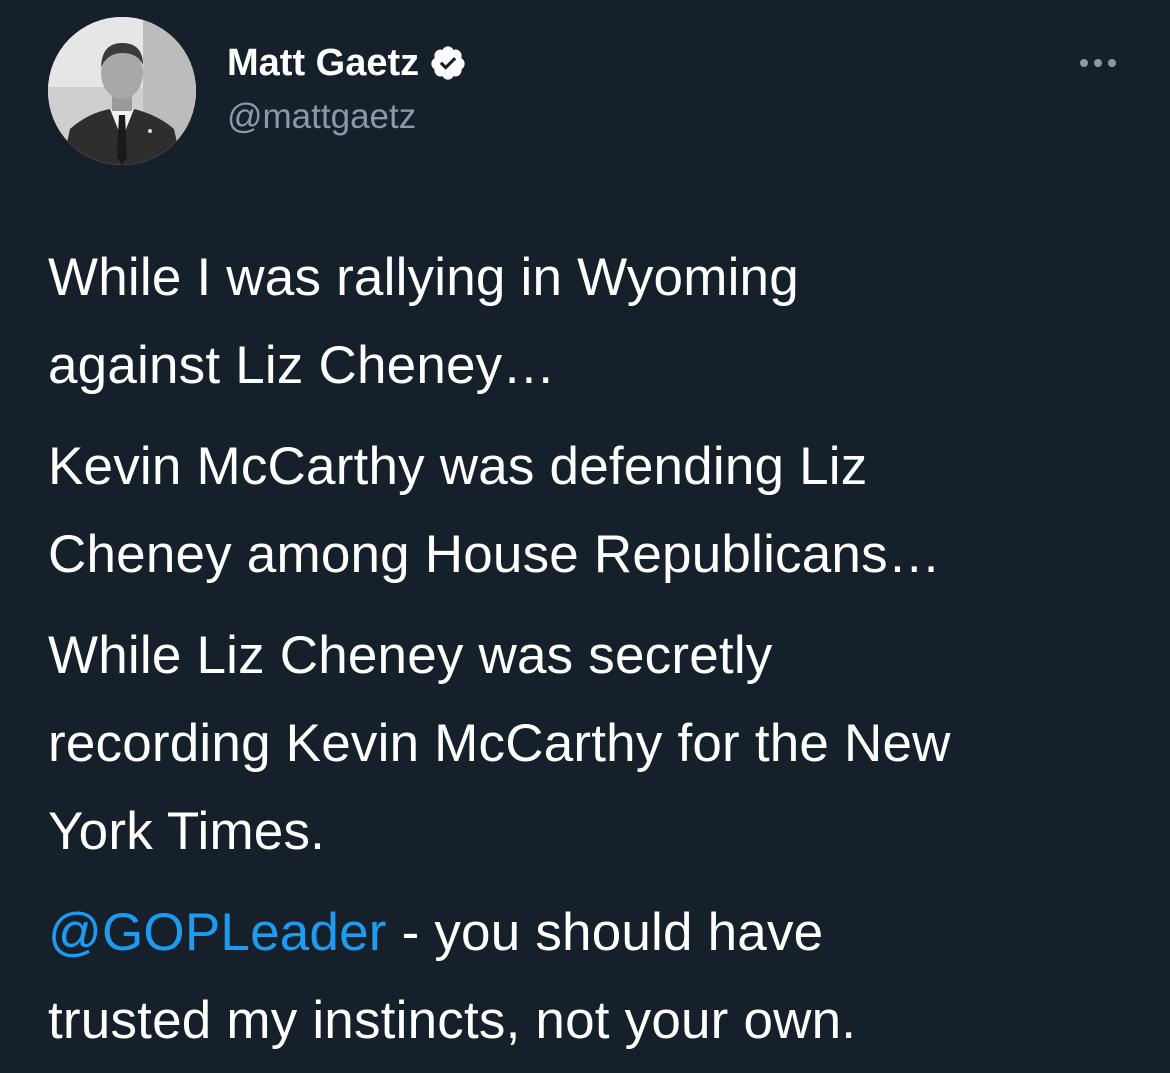 Image resolution: width=1170 pixels, height=1073 pixels. I want to click on profile-photo, so click(122, 91).